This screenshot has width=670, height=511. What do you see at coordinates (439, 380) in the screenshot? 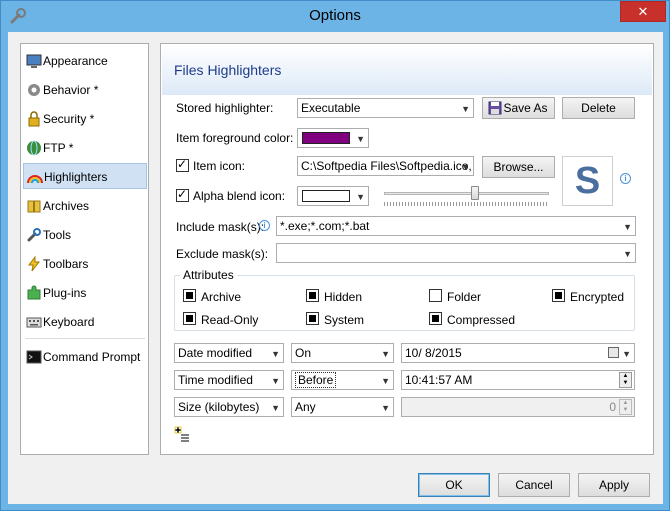
I see `time-value: 10:41:57 AM` at bounding box center [439, 380].